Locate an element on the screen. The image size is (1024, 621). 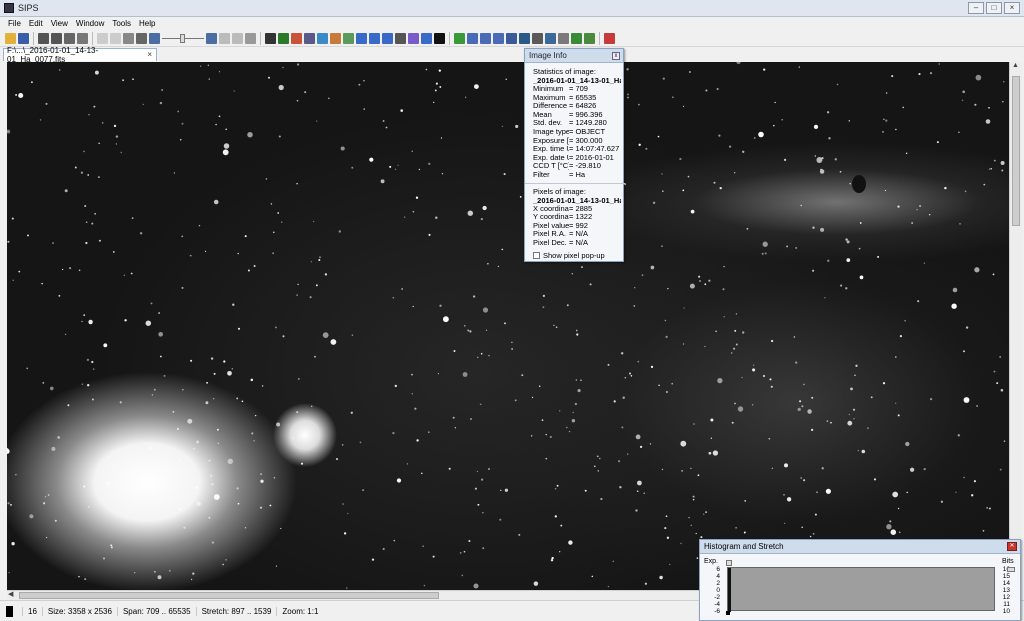
zoom-icon is located at coordinates (589, 38).